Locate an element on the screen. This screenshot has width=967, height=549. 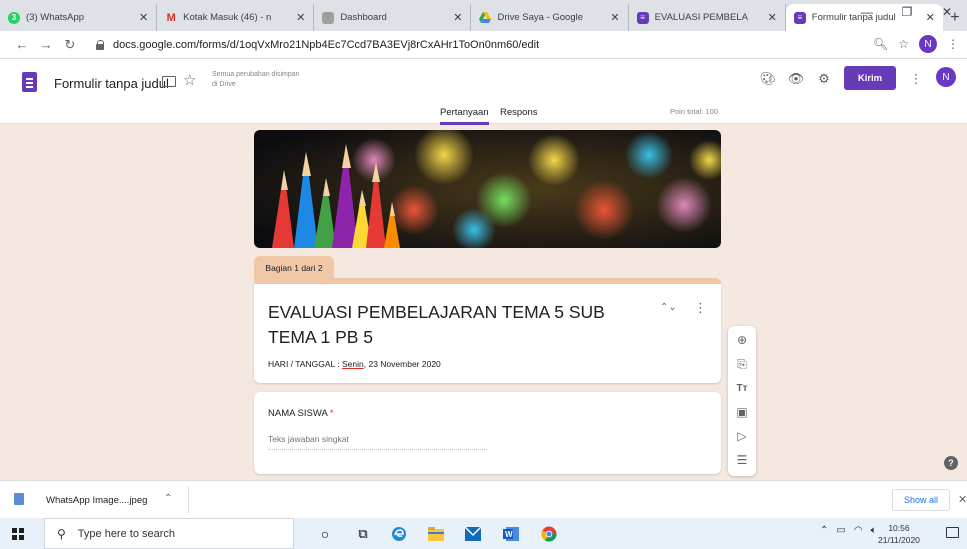
palette-icon: 🎨︎ is located at coordinates (768, 79).